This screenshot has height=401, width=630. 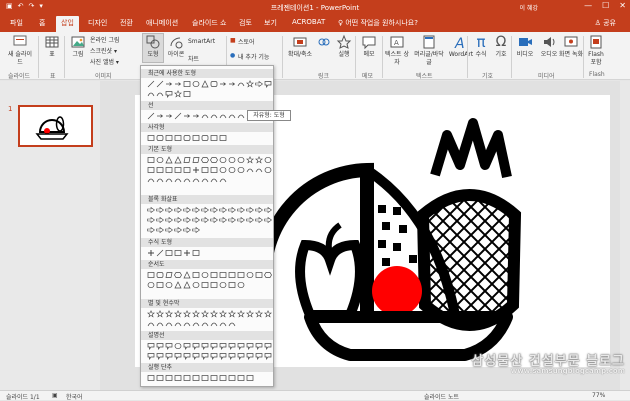 What do you see at coordinates (214, 84) in the screenshot?
I see `shape-rrect-icon` at bounding box center [214, 84].